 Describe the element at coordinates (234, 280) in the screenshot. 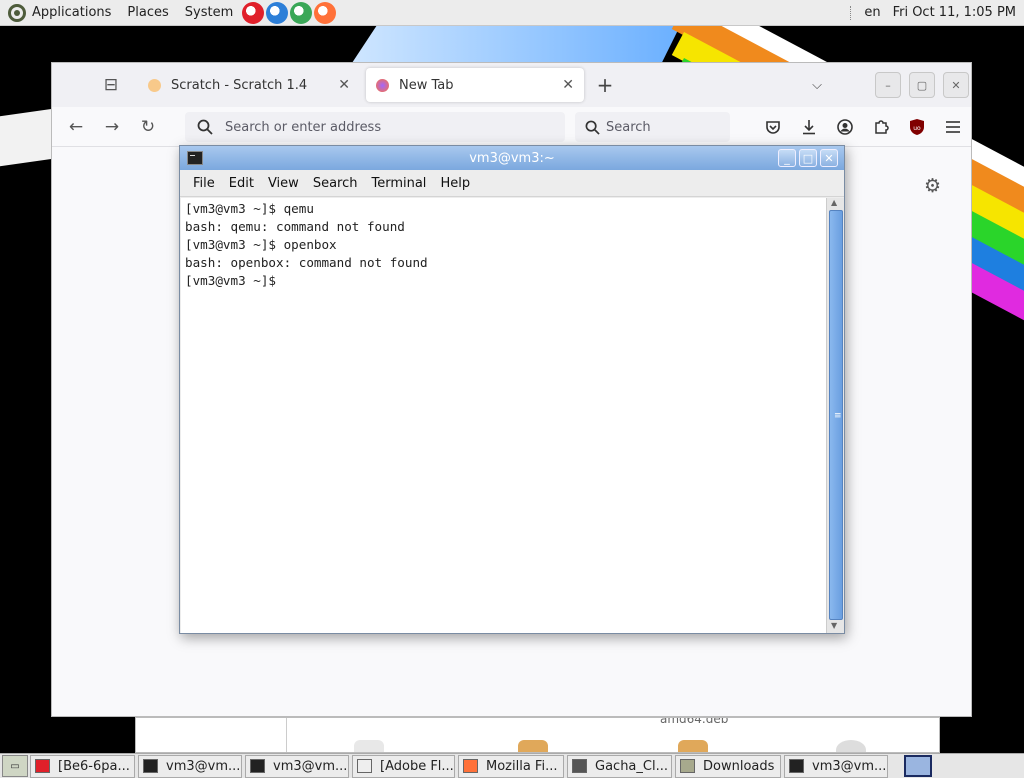

I see `terminal-prompt-line: [vm3@vm3 ~]$` at that location.